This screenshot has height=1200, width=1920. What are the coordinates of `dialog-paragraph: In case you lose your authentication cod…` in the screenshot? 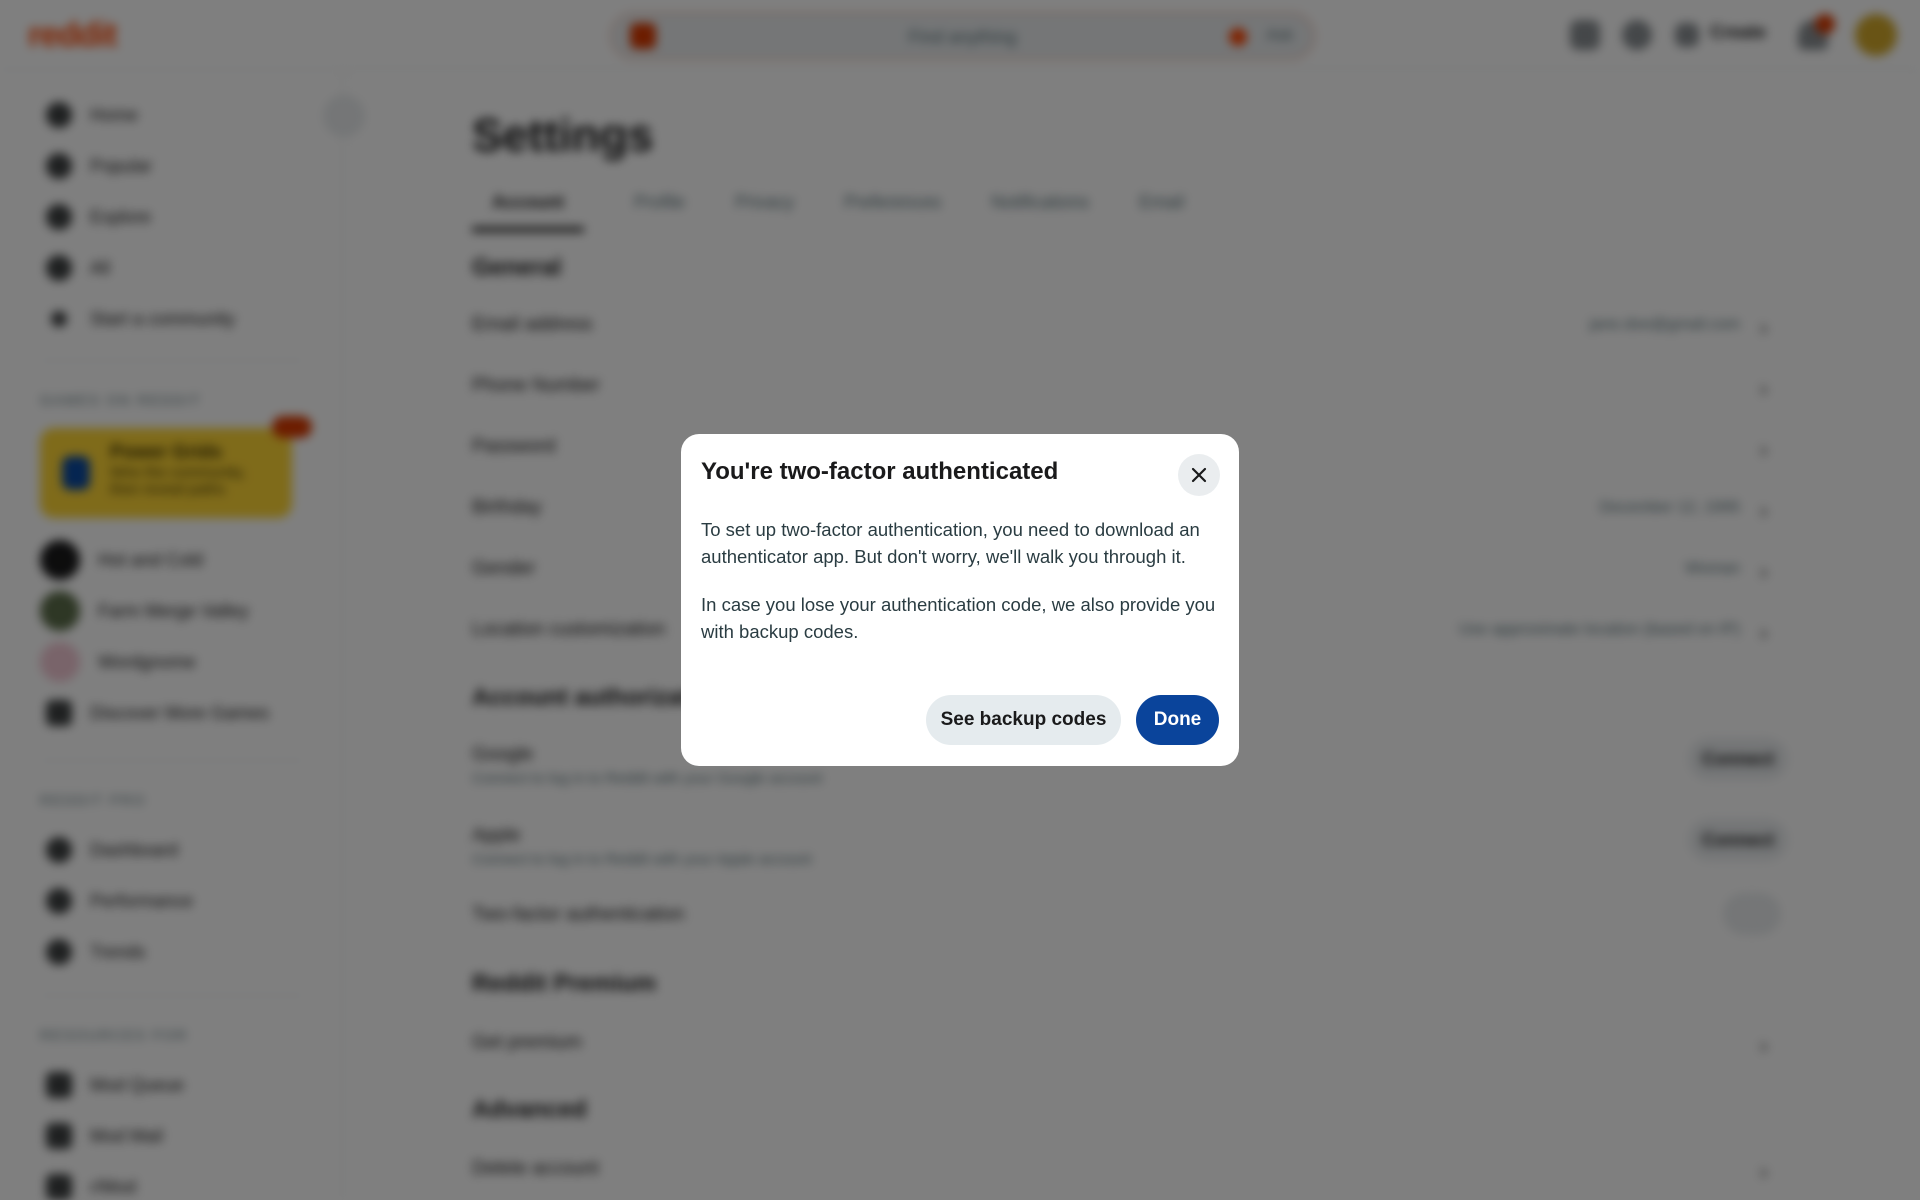 It's located at (958, 618).